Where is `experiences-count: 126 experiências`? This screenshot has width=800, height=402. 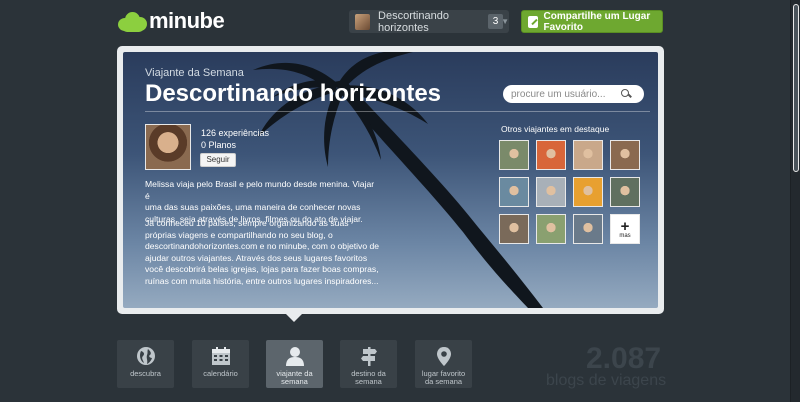 experiences-count: 126 experiências is located at coordinates (235, 133).